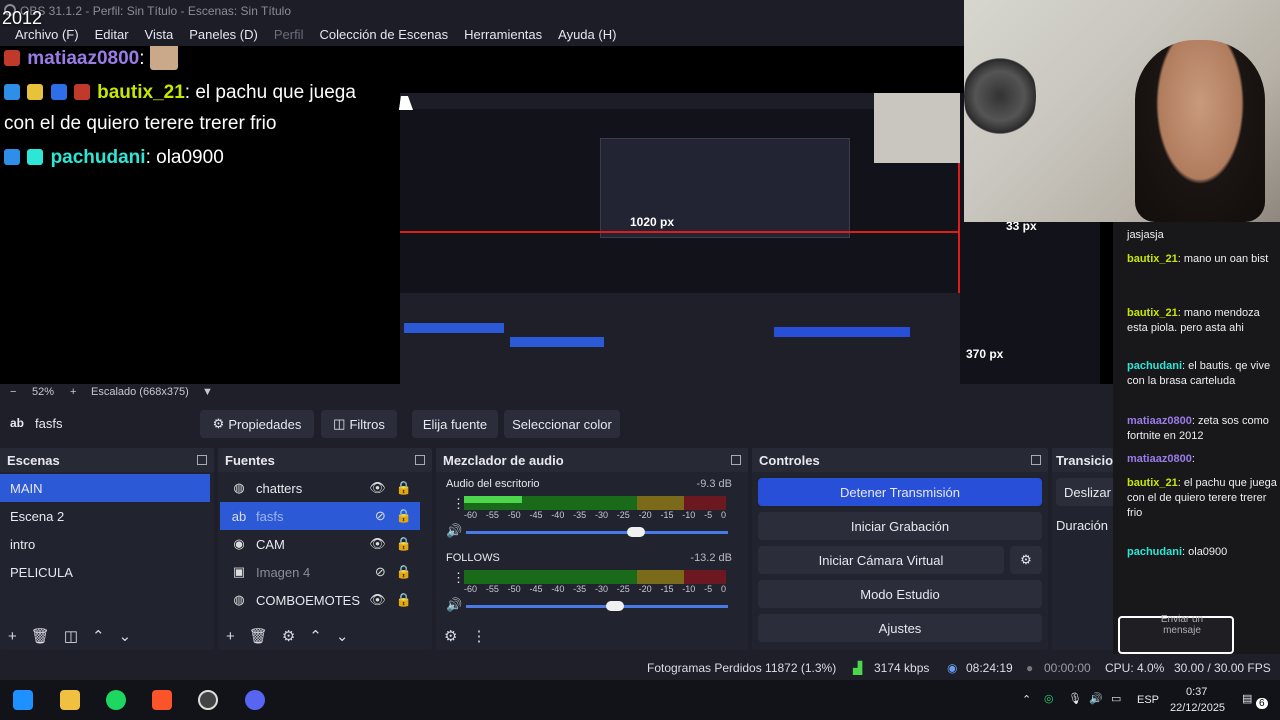 Image resolution: width=1280 pixels, height=720 pixels. I want to click on menu-tools: Herramientas, so click(503, 34).